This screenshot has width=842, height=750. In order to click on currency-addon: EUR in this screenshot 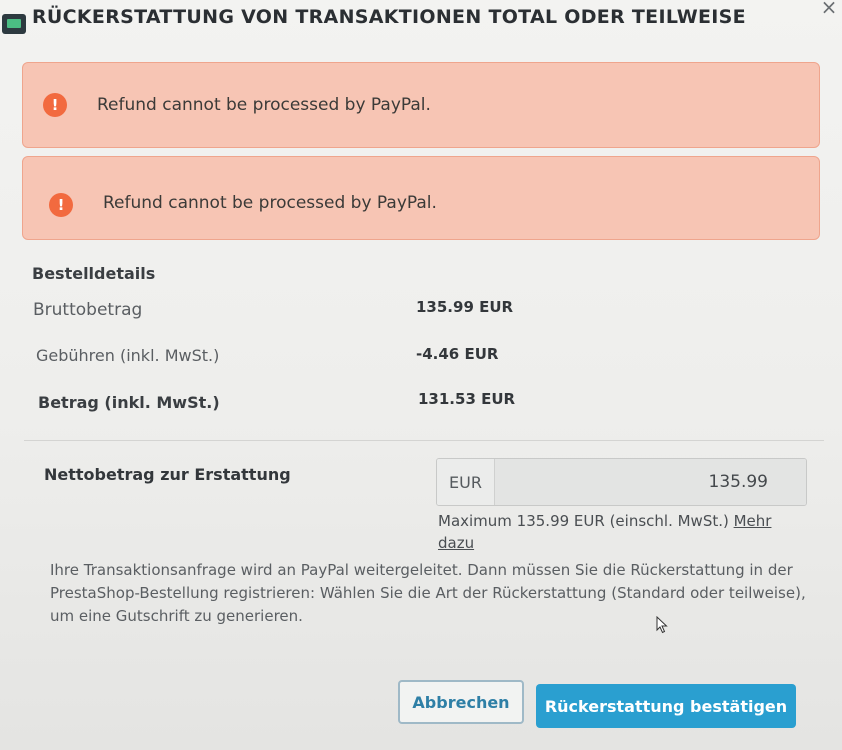, I will do `click(466, 482)`.